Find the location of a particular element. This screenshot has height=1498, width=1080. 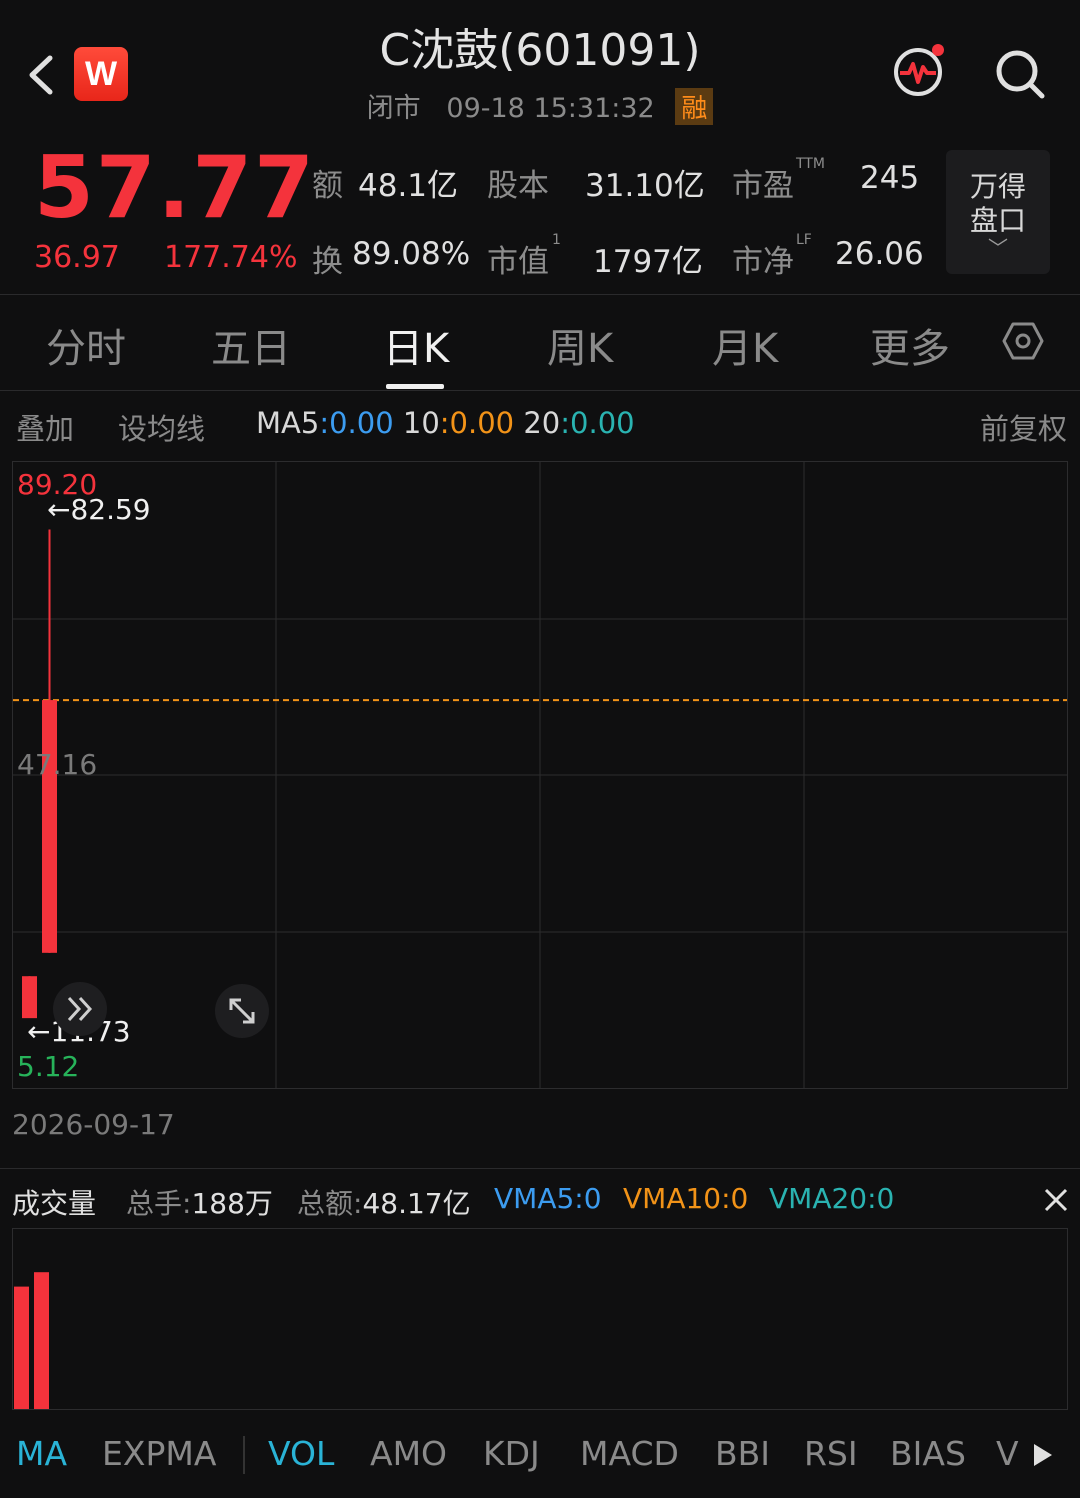

market-cap-superscript: 1 is located at coordinates (556, 240).